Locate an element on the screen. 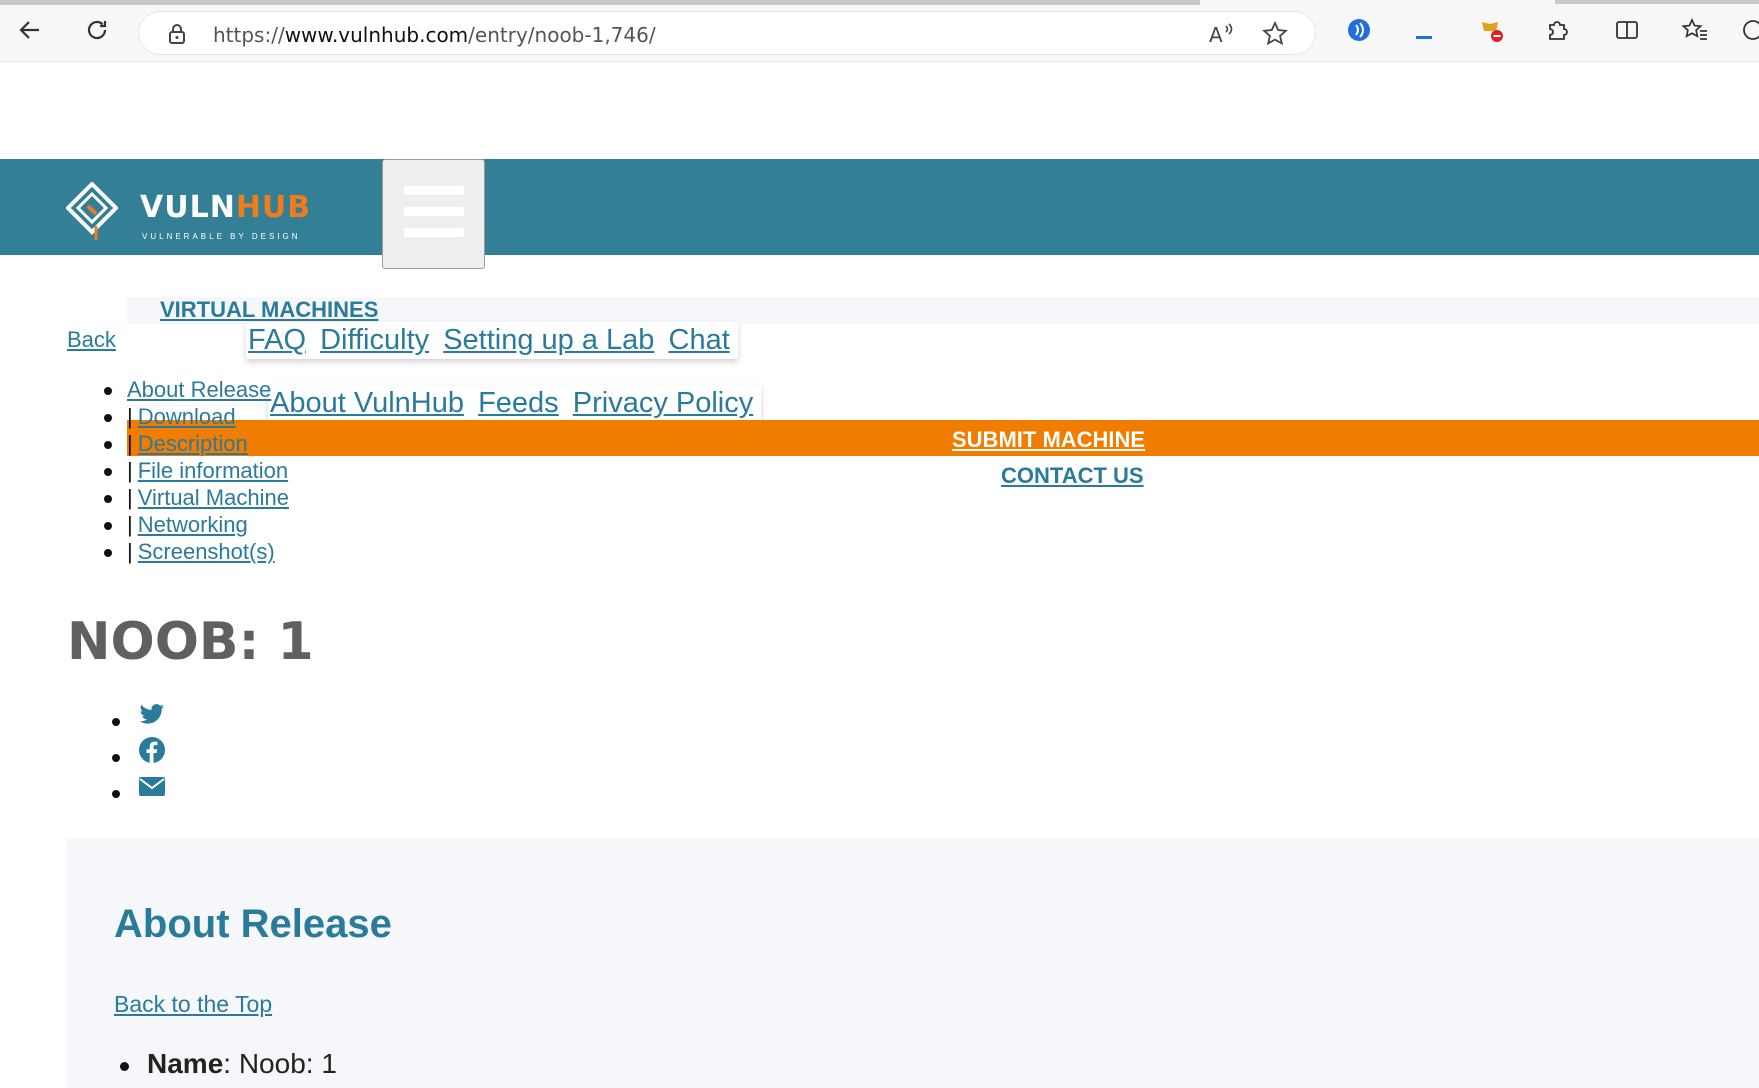  url-host: www.vulnhub.com is located at coordinates (376, 35).